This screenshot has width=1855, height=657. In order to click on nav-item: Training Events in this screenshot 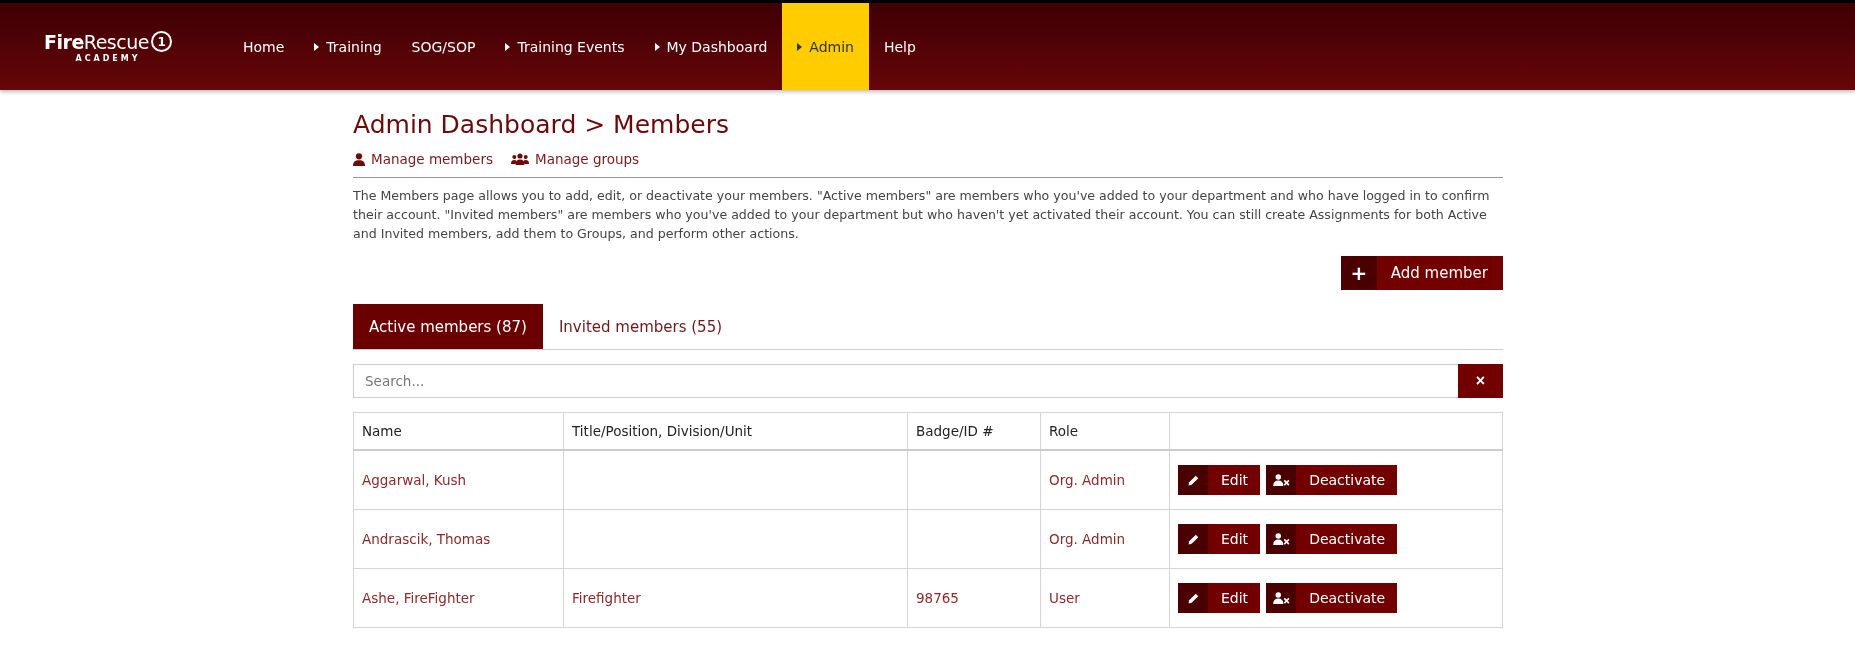, I will do `click(565, 46)`.